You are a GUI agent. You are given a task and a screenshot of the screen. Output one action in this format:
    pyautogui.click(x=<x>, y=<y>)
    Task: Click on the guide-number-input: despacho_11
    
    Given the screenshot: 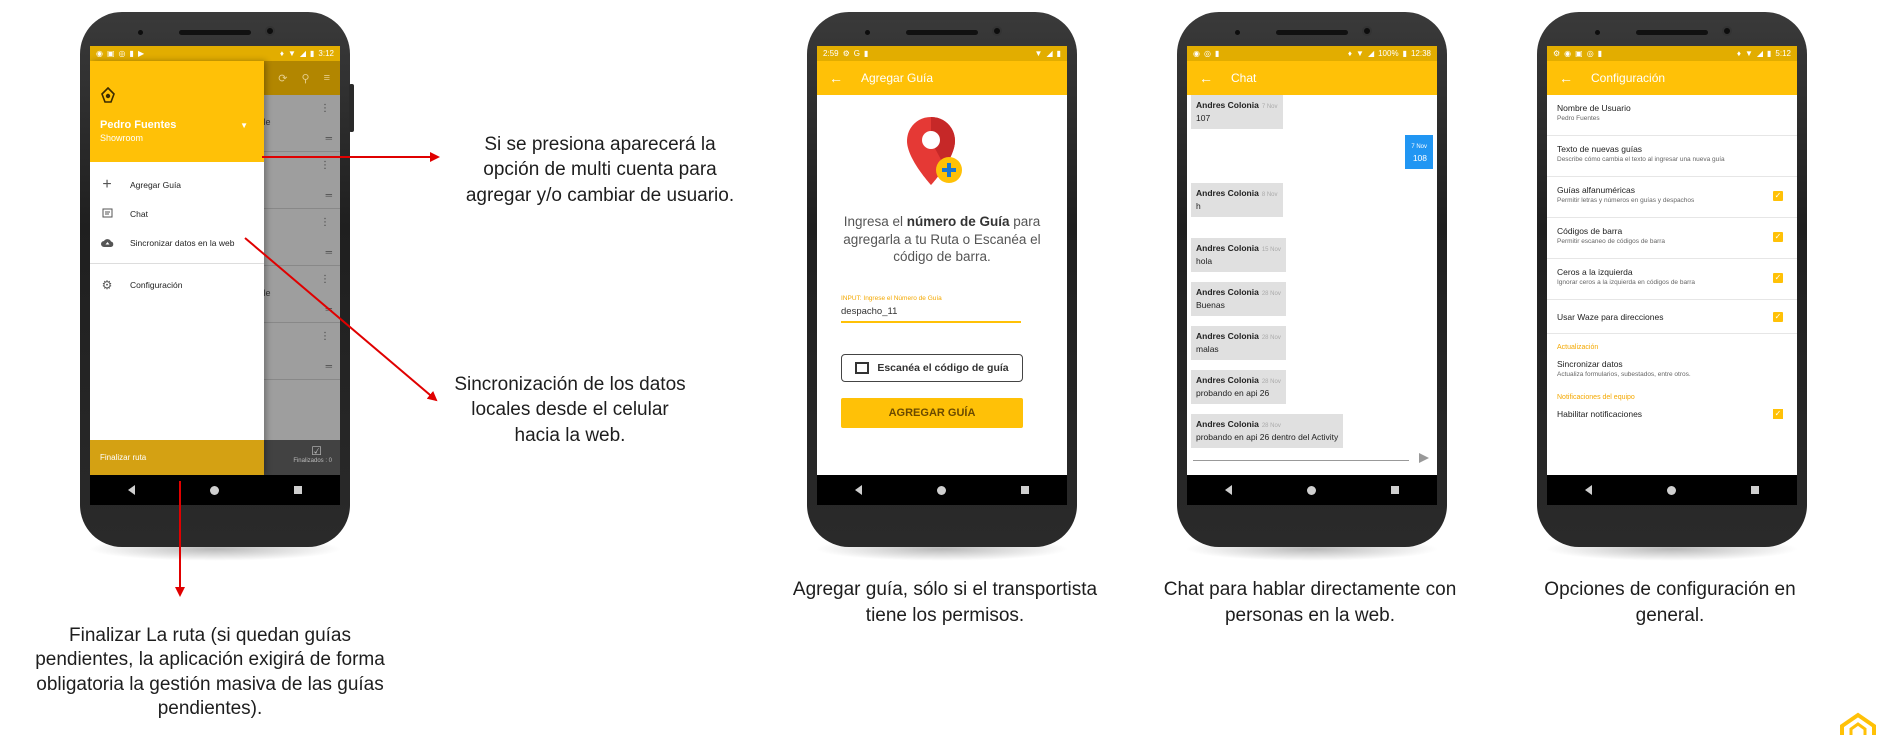 What is the action you would take?
    pyautogui.click(x=931, y=314)
    